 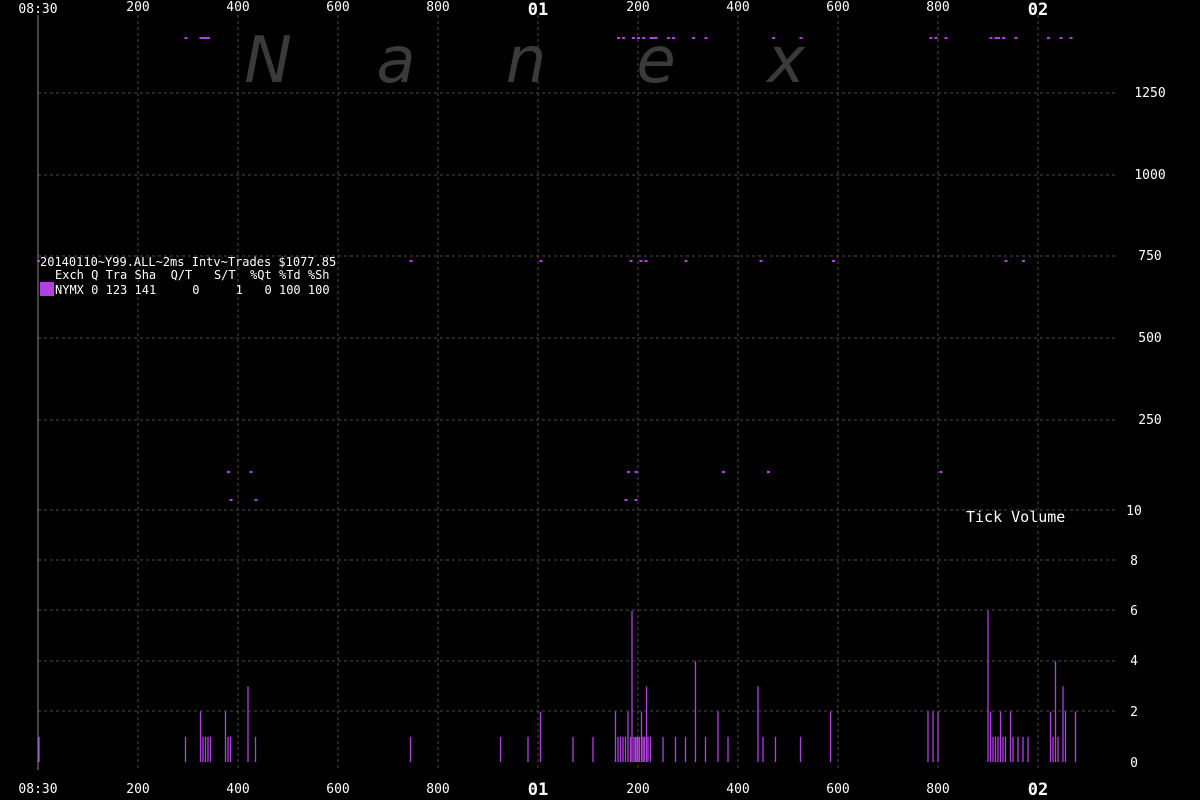 I want to click on price-y-tick-4: 250, so click(x=1149, y=420).